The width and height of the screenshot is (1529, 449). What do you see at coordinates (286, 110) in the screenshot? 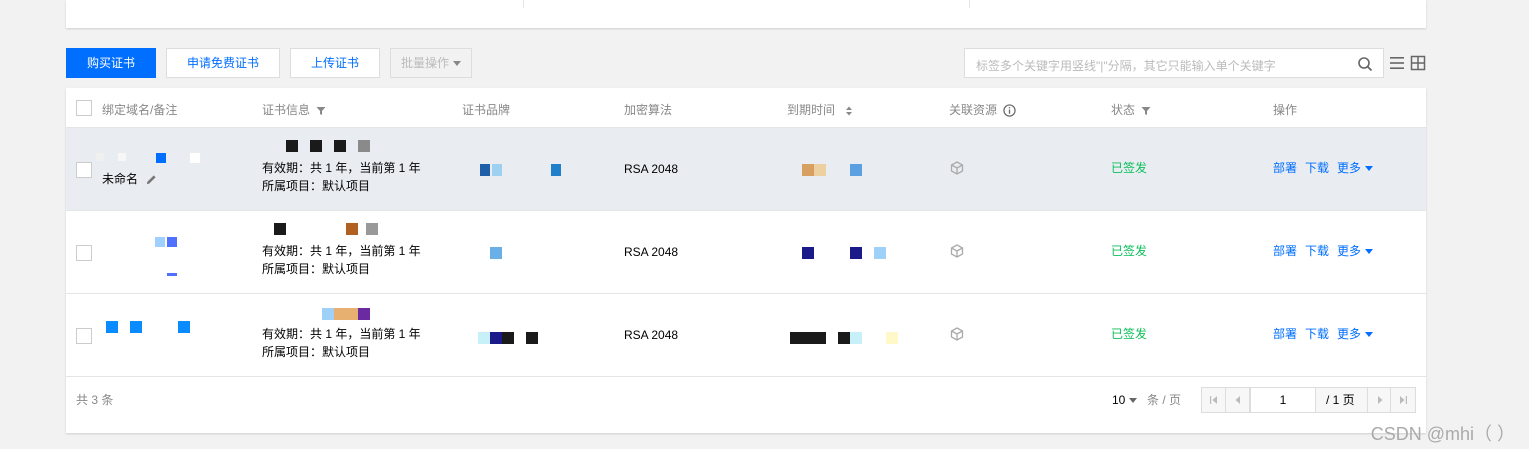
I see `header-cert-info-label: 证书信息` at bounding box center [286, 110].